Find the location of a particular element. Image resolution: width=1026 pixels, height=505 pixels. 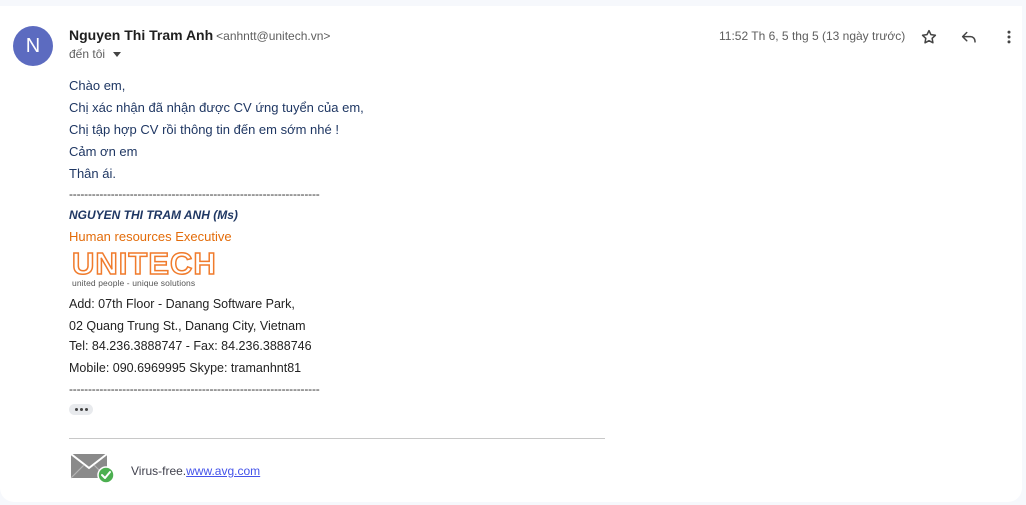

signature-address-1: Add: 07th Floor - Danang Software Park, is located at coordinates (182, 304).